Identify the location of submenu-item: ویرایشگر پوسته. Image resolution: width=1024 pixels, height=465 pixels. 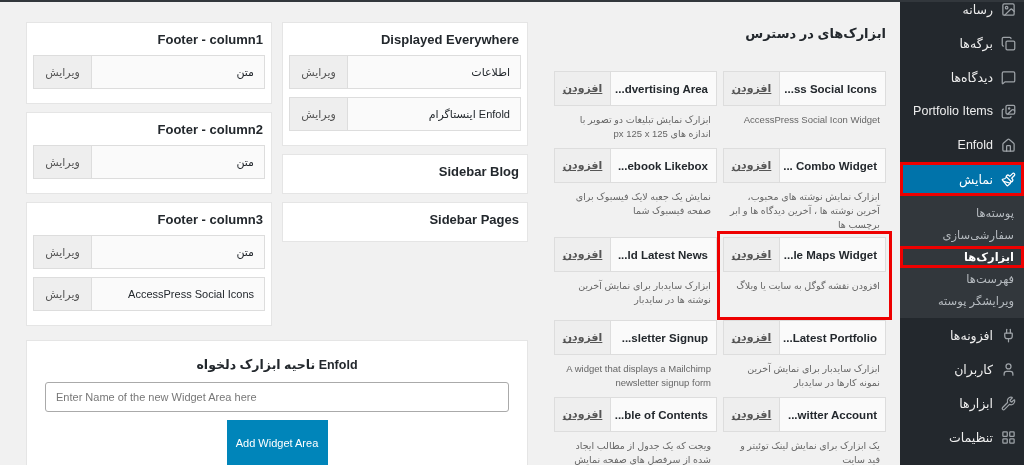
(962, 301).